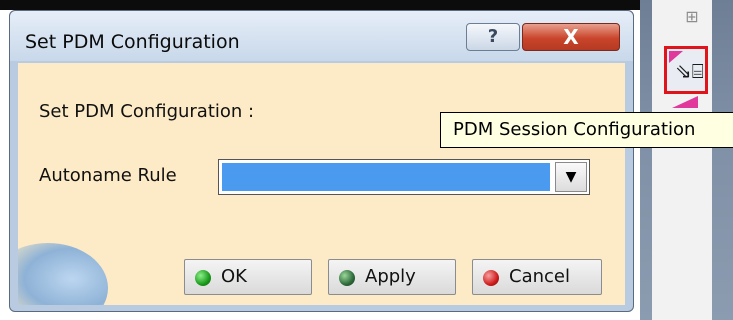 The image size is (733, 320). I want to click on decorative-graphic, so click(63, 274).